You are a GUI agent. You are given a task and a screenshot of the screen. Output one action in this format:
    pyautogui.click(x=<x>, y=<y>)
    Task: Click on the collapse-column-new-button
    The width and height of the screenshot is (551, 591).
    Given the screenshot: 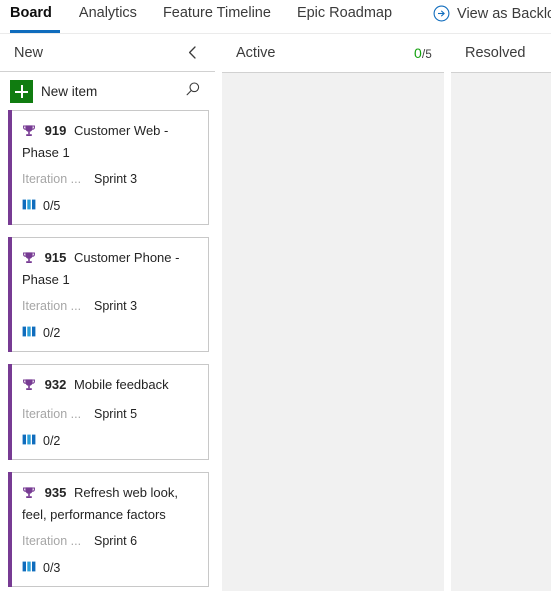 What is the action you would take?
    pyautogui.click(x=192, y=53)
    